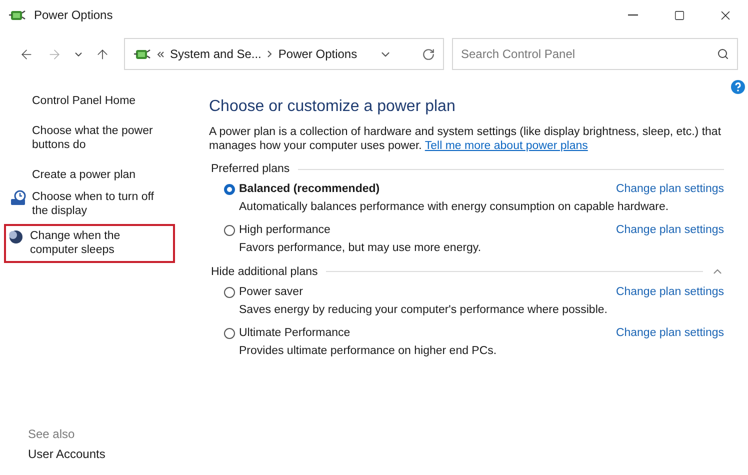 This screenshot has height=475, width=748. What do you see at coordinates (318, 54) in the screenshot?
I see `breadcrumb: Power Options` at bounding box center [318, 54].